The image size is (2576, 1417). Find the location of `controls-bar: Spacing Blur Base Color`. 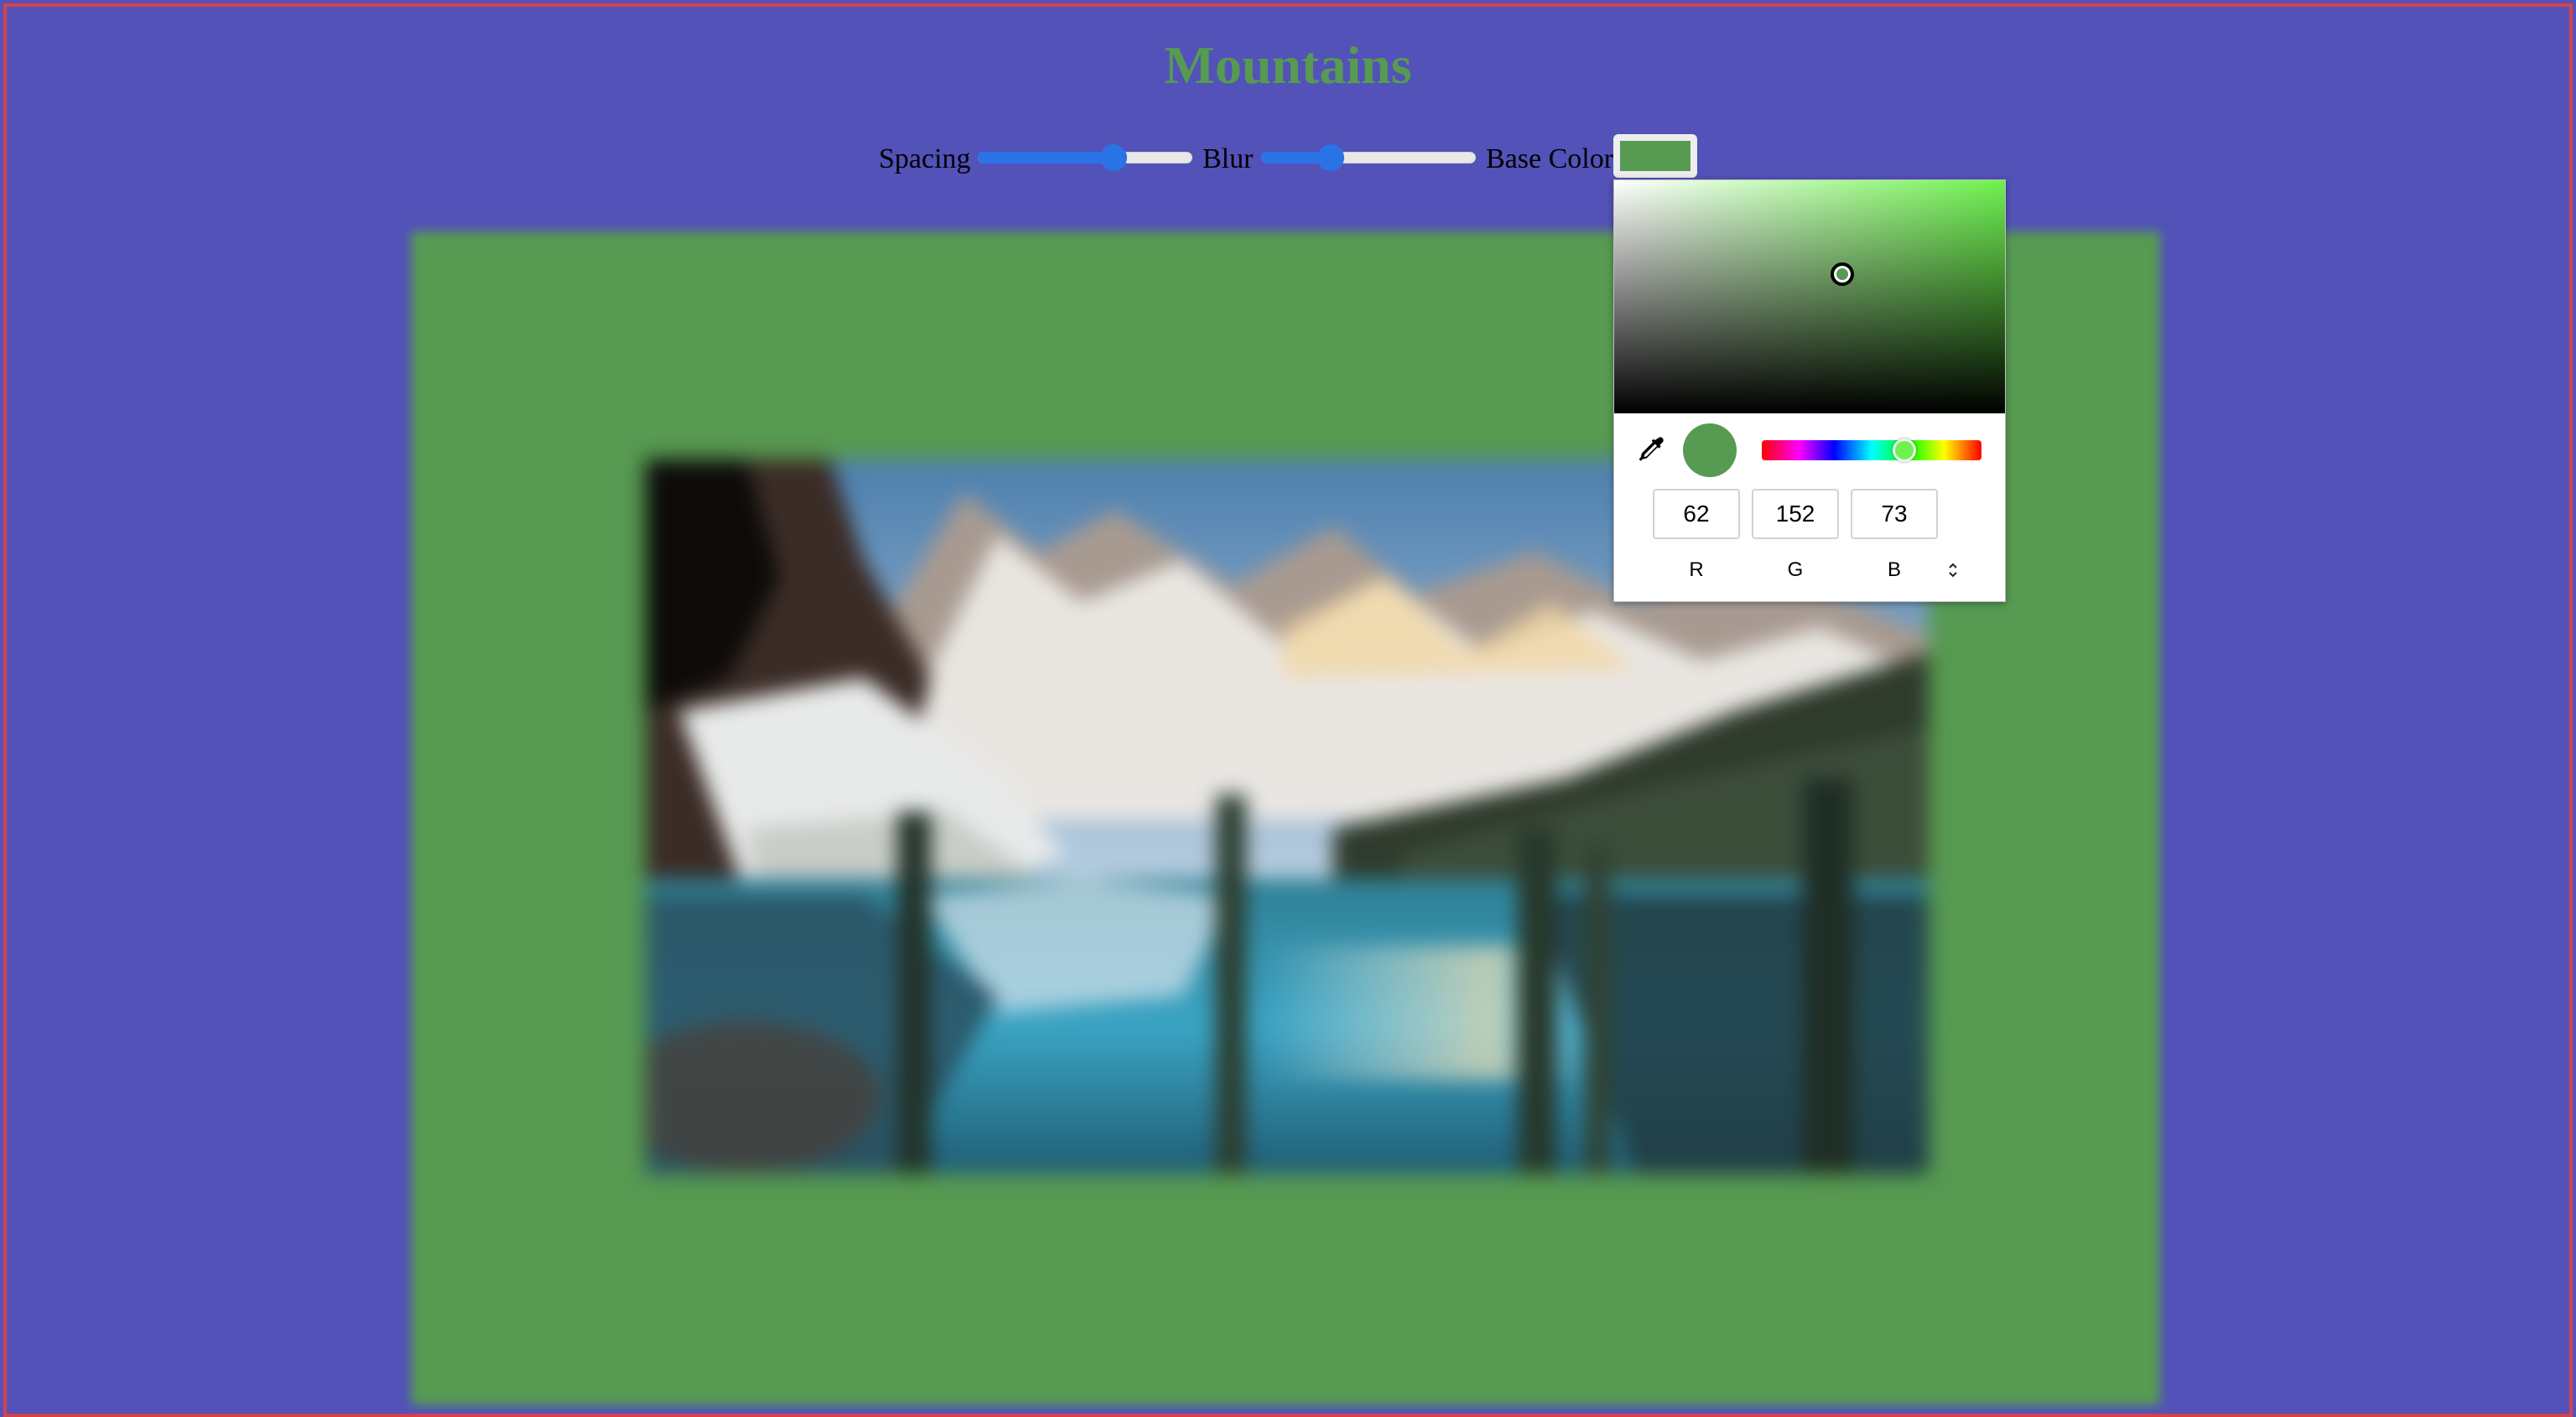

controls-bar: Spacing Blur Base Color is located at coordinates (1288, 100).